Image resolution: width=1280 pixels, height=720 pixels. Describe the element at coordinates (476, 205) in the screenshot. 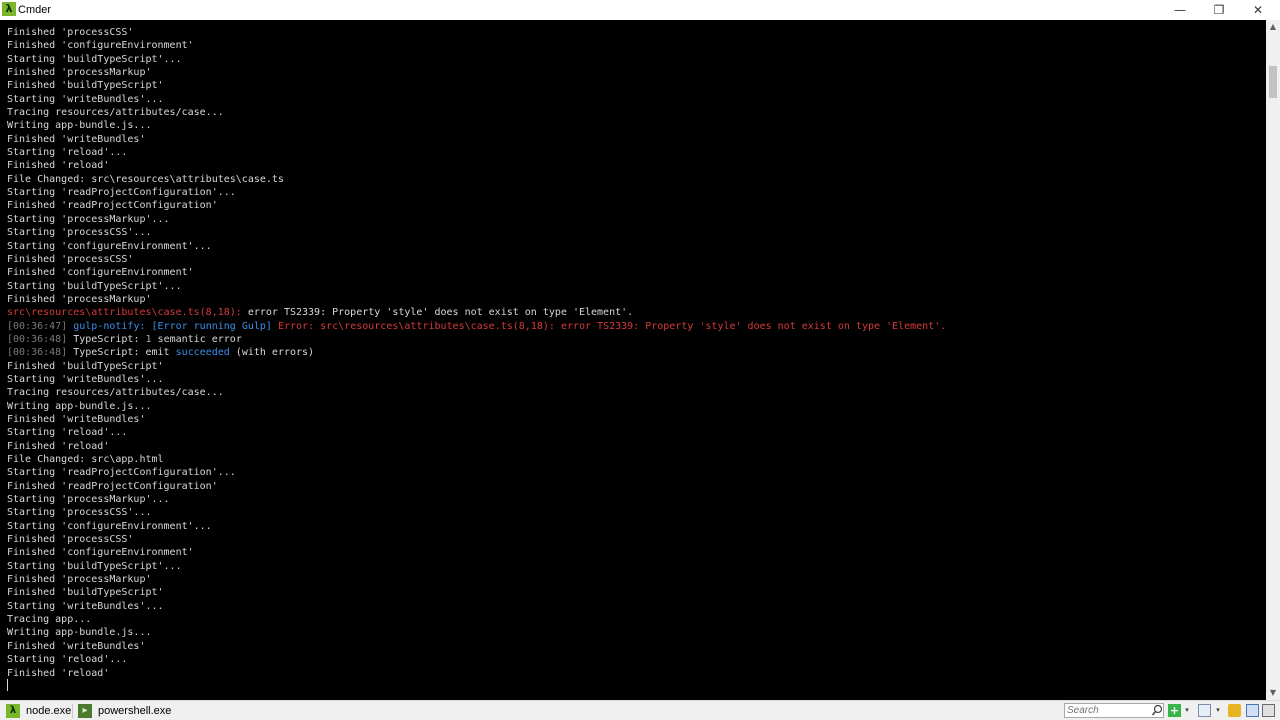

I see `terminal-line: Finished 'readProjectConfiguration'` at that location.